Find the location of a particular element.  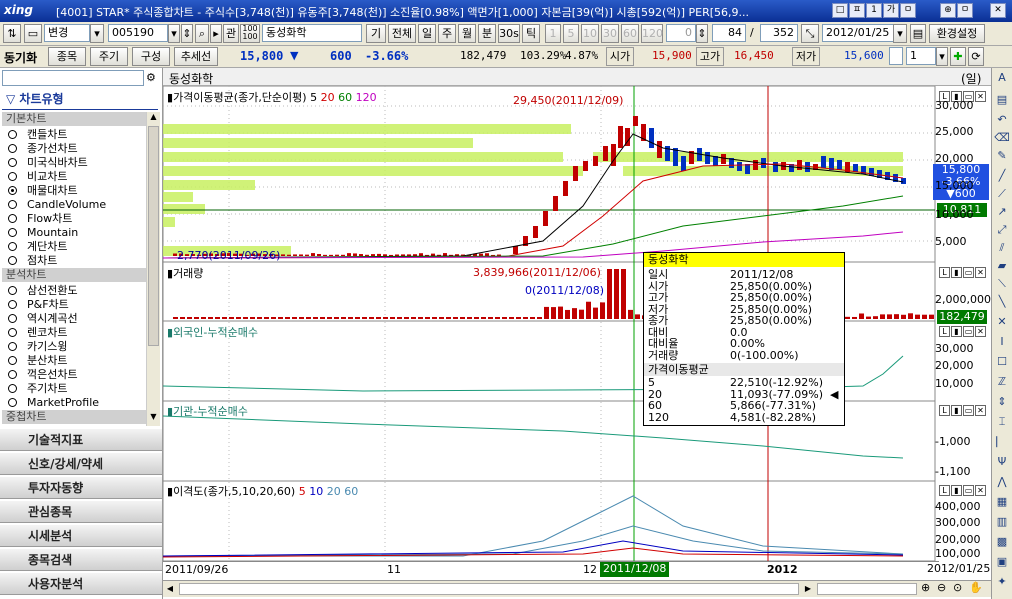

analysis-type-radio: 렌코차트 is located at coordinates (82, 333).